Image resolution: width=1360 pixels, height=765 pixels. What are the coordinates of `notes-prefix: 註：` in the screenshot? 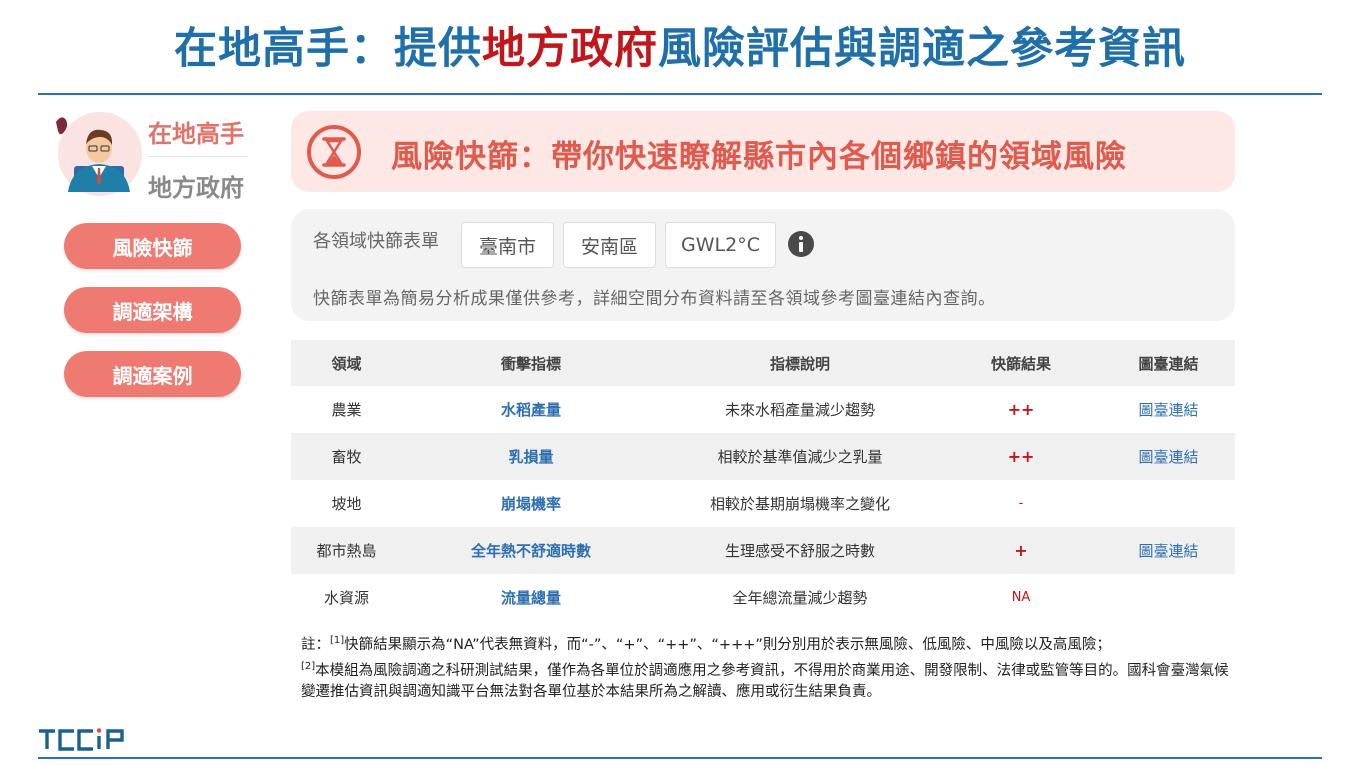 It's located at (315, 644).